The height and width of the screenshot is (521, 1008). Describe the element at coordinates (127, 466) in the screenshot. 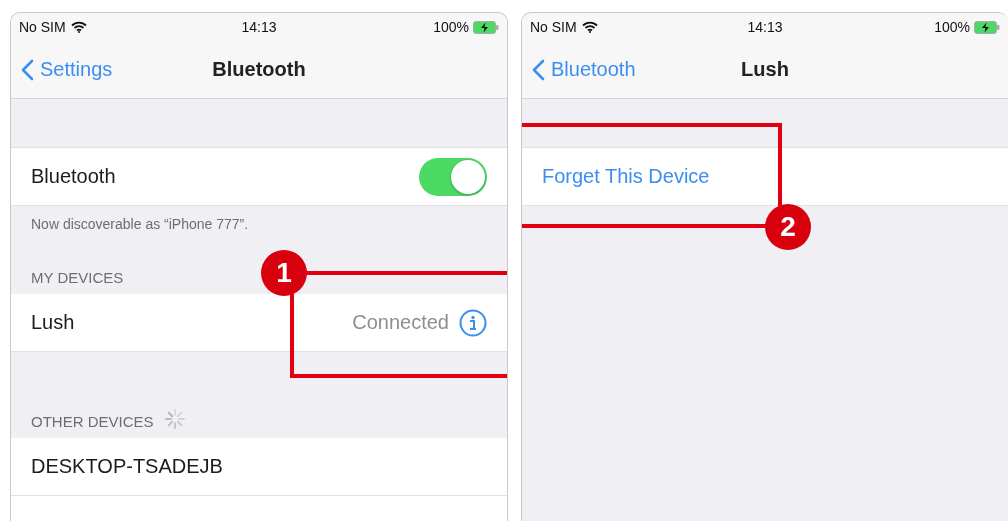

I see `row-label: DESKTOP-TSADEJB` at that location.